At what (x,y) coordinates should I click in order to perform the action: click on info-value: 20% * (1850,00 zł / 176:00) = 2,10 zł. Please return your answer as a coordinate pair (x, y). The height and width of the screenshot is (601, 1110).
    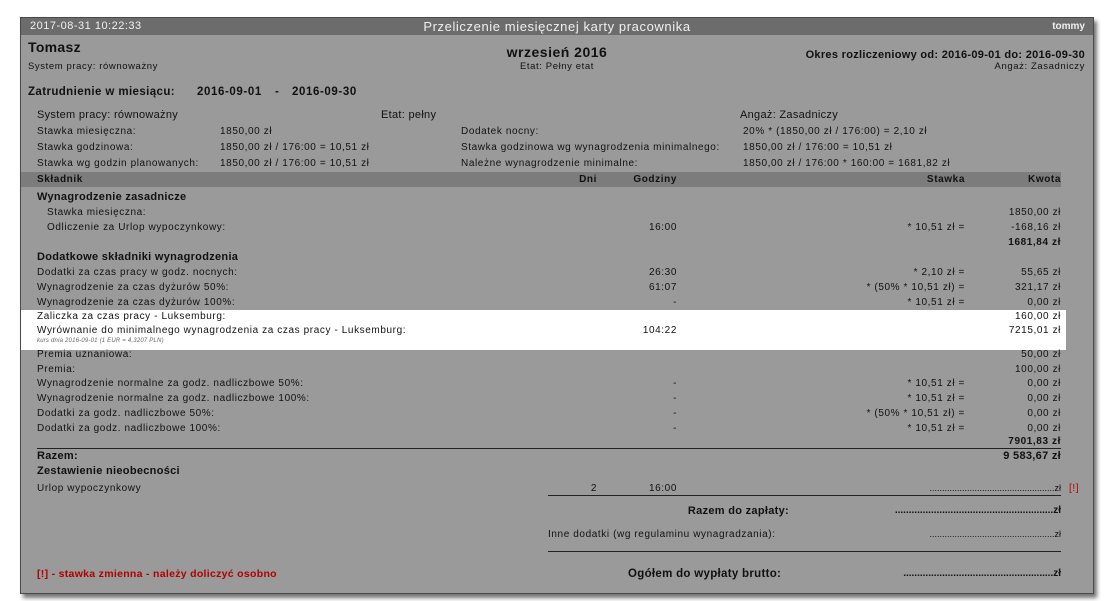
    Looking at the image, I should click on (835, 131).